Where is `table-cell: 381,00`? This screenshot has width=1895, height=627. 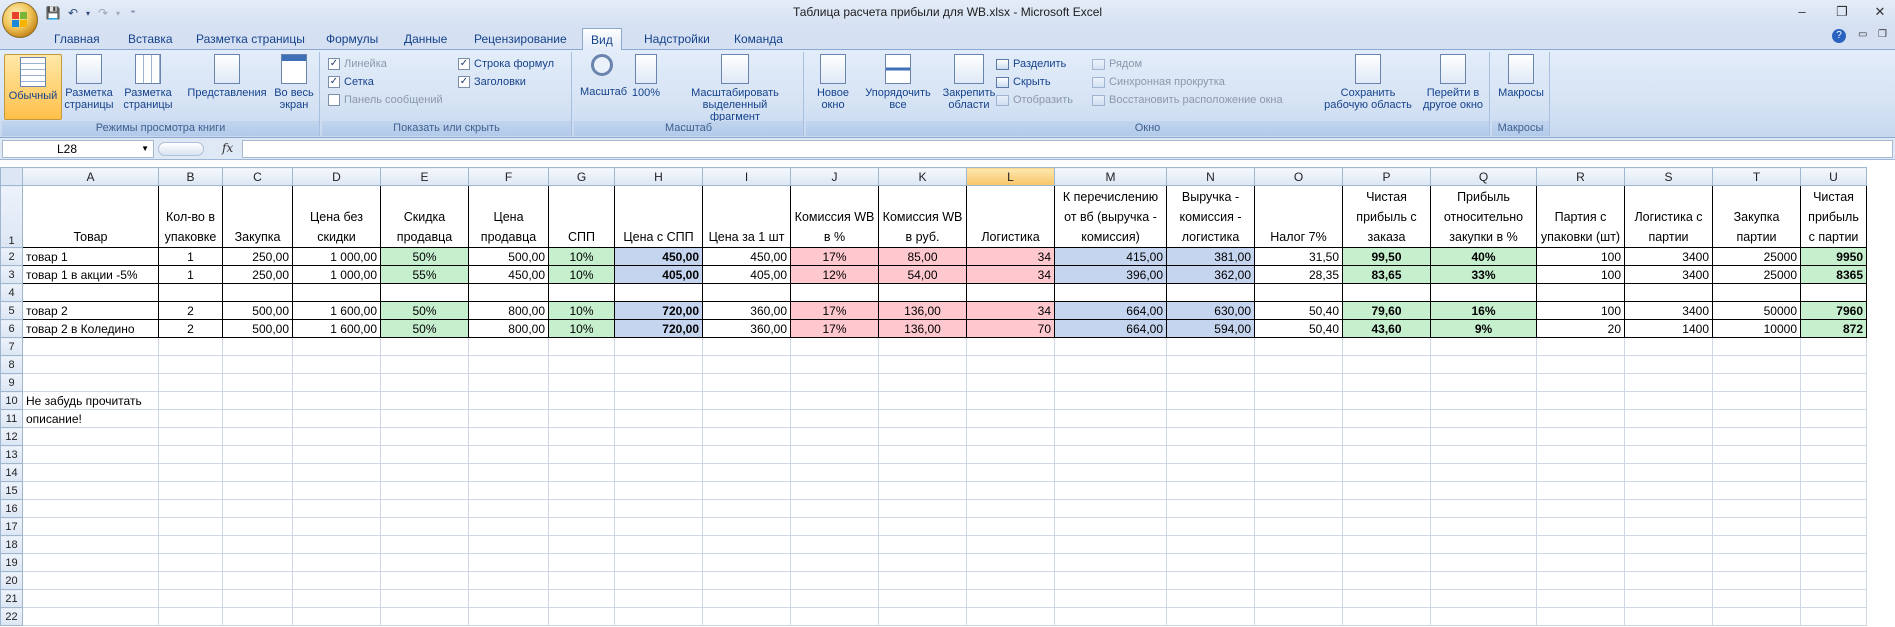 table-cell: 381,00 is located at coordinates (1210, 256).